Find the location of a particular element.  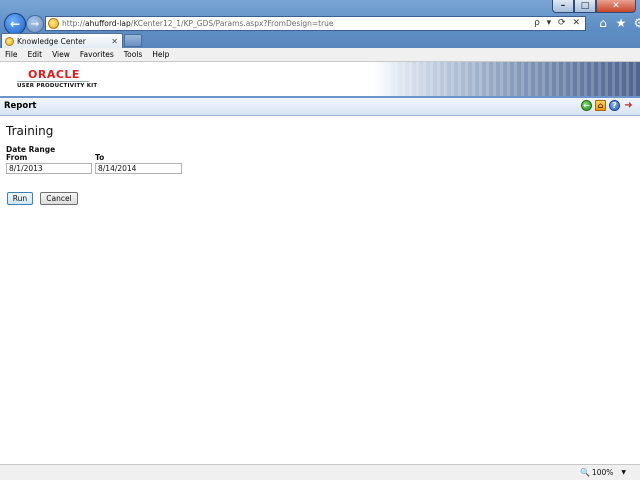

browser-toolbar-right: ⌂ ★ ⚙ is located at coordinates (616, 23).